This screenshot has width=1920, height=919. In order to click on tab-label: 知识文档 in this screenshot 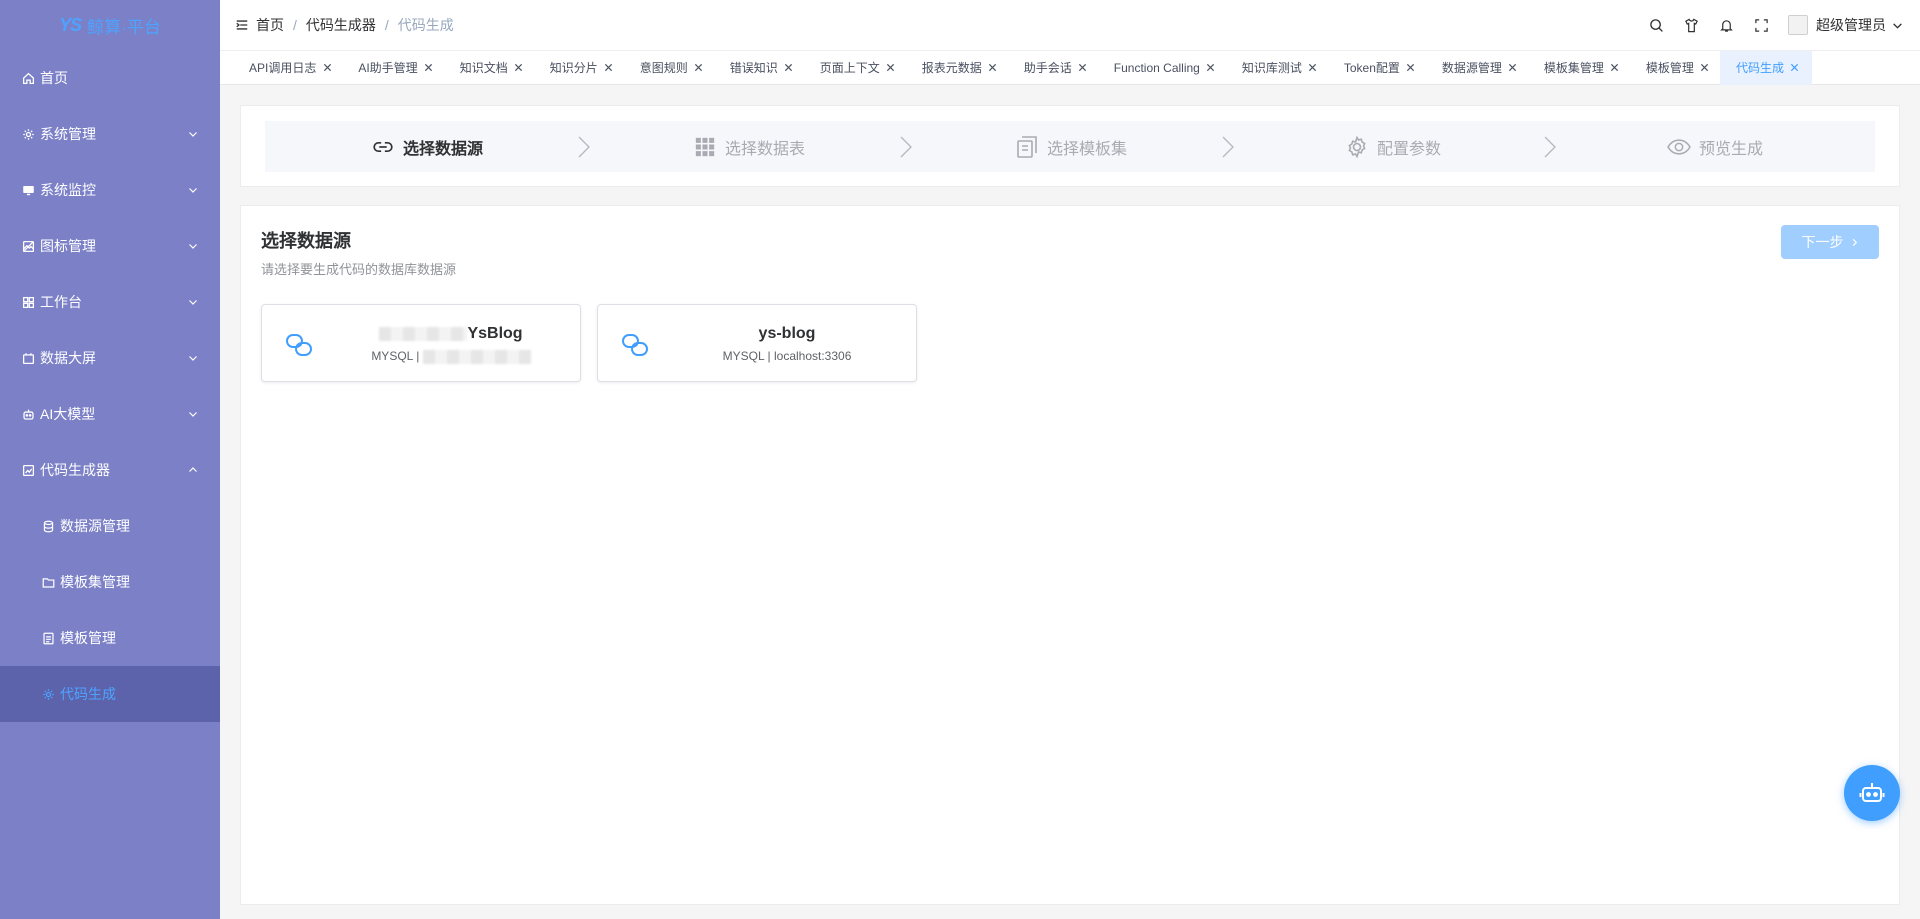, I will do `click(483, 68)`.